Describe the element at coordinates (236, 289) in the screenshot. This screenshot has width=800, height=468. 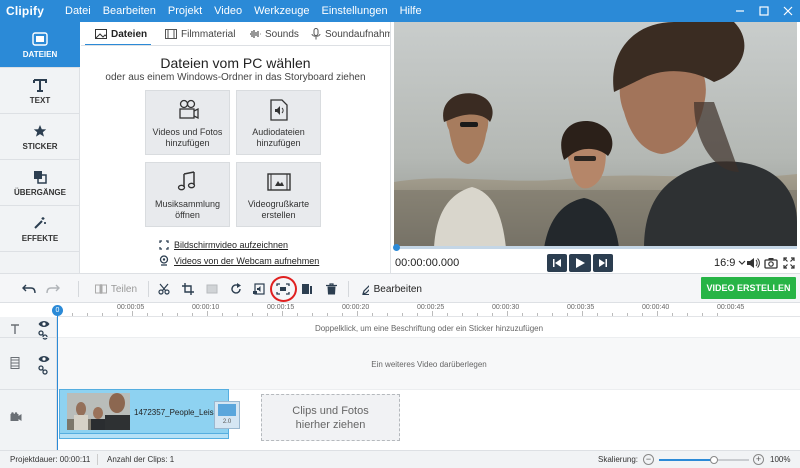
I see `rotate-button` at that location.